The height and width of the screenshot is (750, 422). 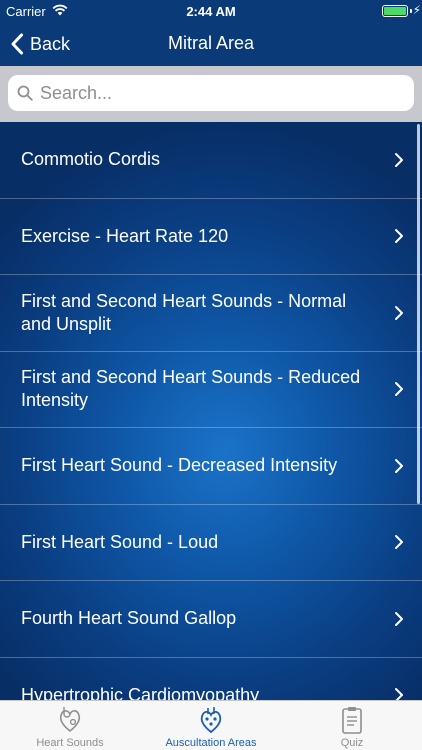 What do you see at coordinates (220, 93) in the screenshot?
I see `search-input` at bounding box center [220, 93].